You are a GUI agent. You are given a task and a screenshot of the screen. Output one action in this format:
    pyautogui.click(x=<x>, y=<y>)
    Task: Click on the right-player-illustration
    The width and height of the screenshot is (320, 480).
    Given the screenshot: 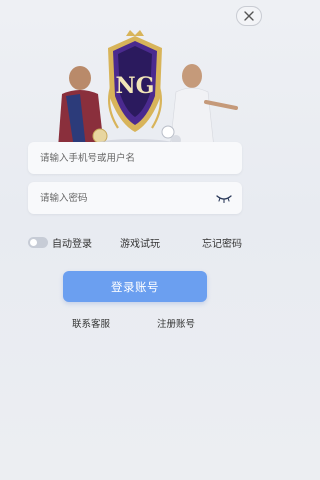 What is the action you would take?
    pyautogui.click(x=203, y=106)
    